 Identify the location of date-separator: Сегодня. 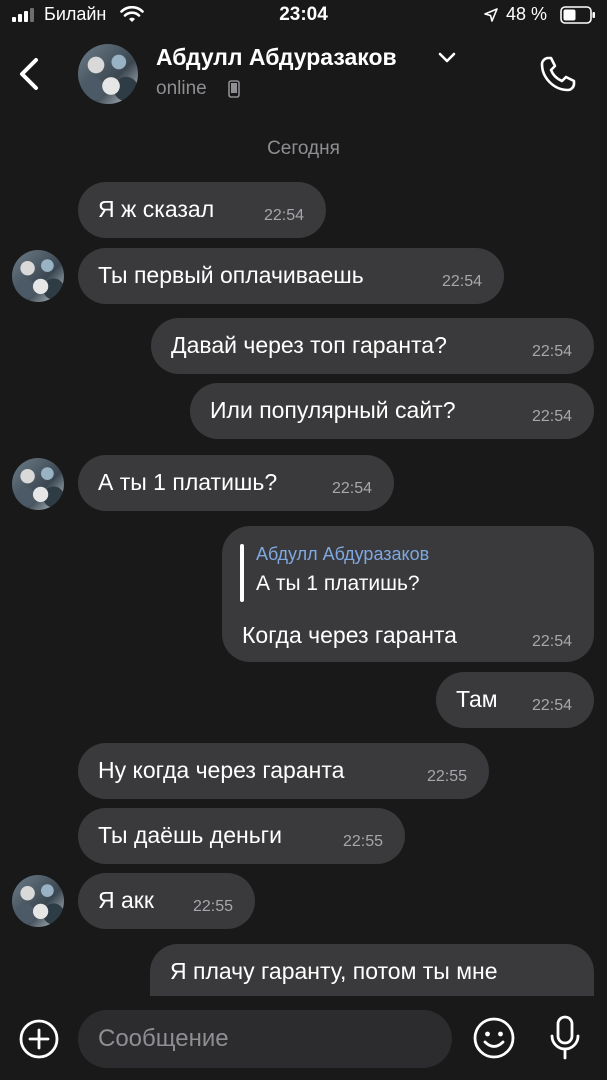
(303, 148).